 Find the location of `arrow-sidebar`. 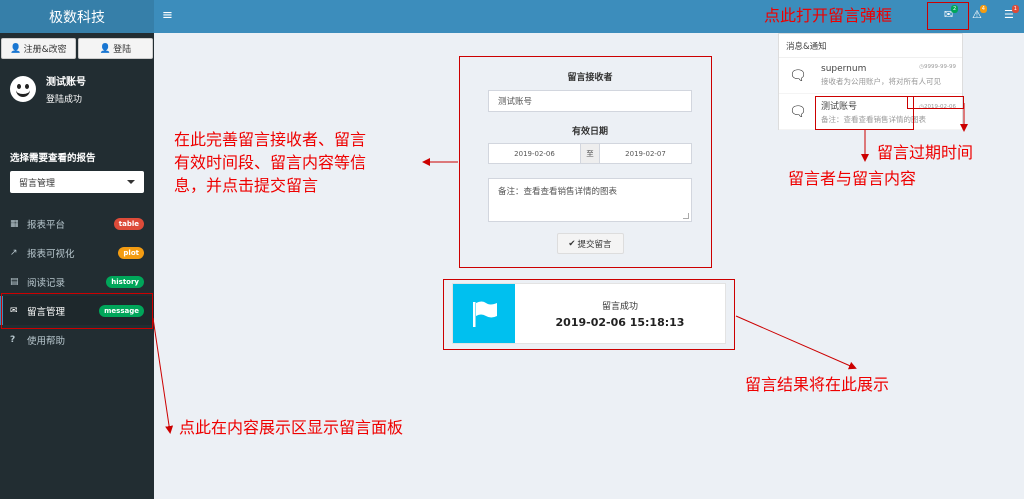

arrow-sidebar is located at coordinates (163, 375).